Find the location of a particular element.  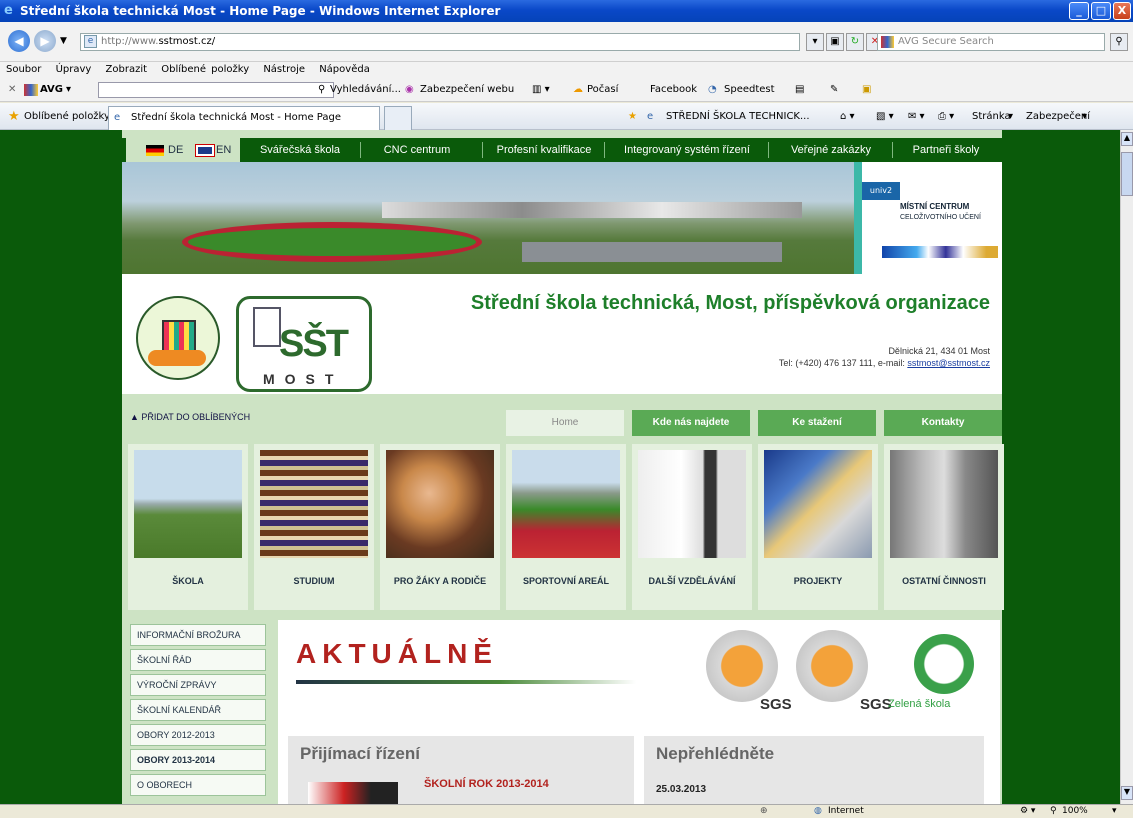

menu-skolni-rad: ŠKOLNÍ ŘÁD is located at coordinates (198, 660).